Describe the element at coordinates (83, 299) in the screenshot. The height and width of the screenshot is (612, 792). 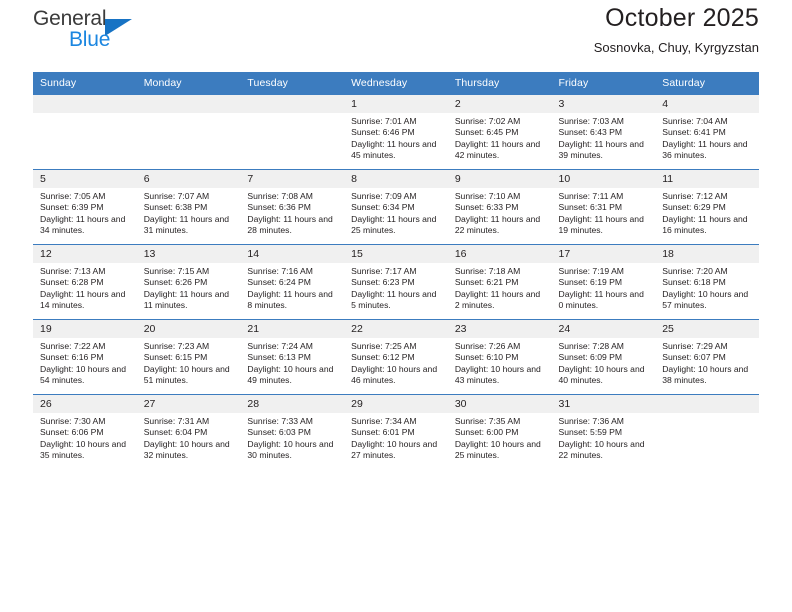
I see `daylight-text: Daylight: 11 hours and 14 minutes.` at that location.